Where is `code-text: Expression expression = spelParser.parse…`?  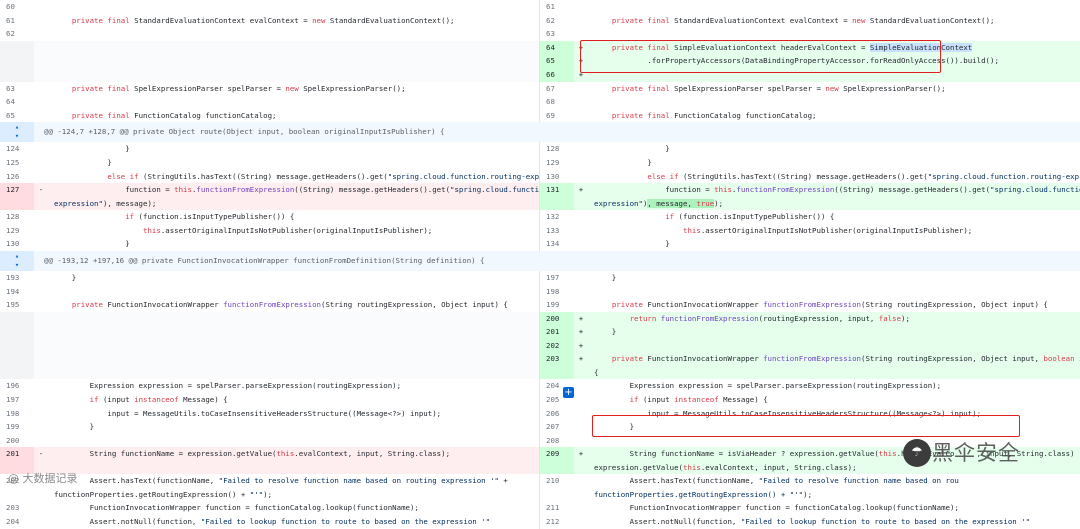
code-text: Expression expression = spelParser.parse… is located at coordinates (228, 386).